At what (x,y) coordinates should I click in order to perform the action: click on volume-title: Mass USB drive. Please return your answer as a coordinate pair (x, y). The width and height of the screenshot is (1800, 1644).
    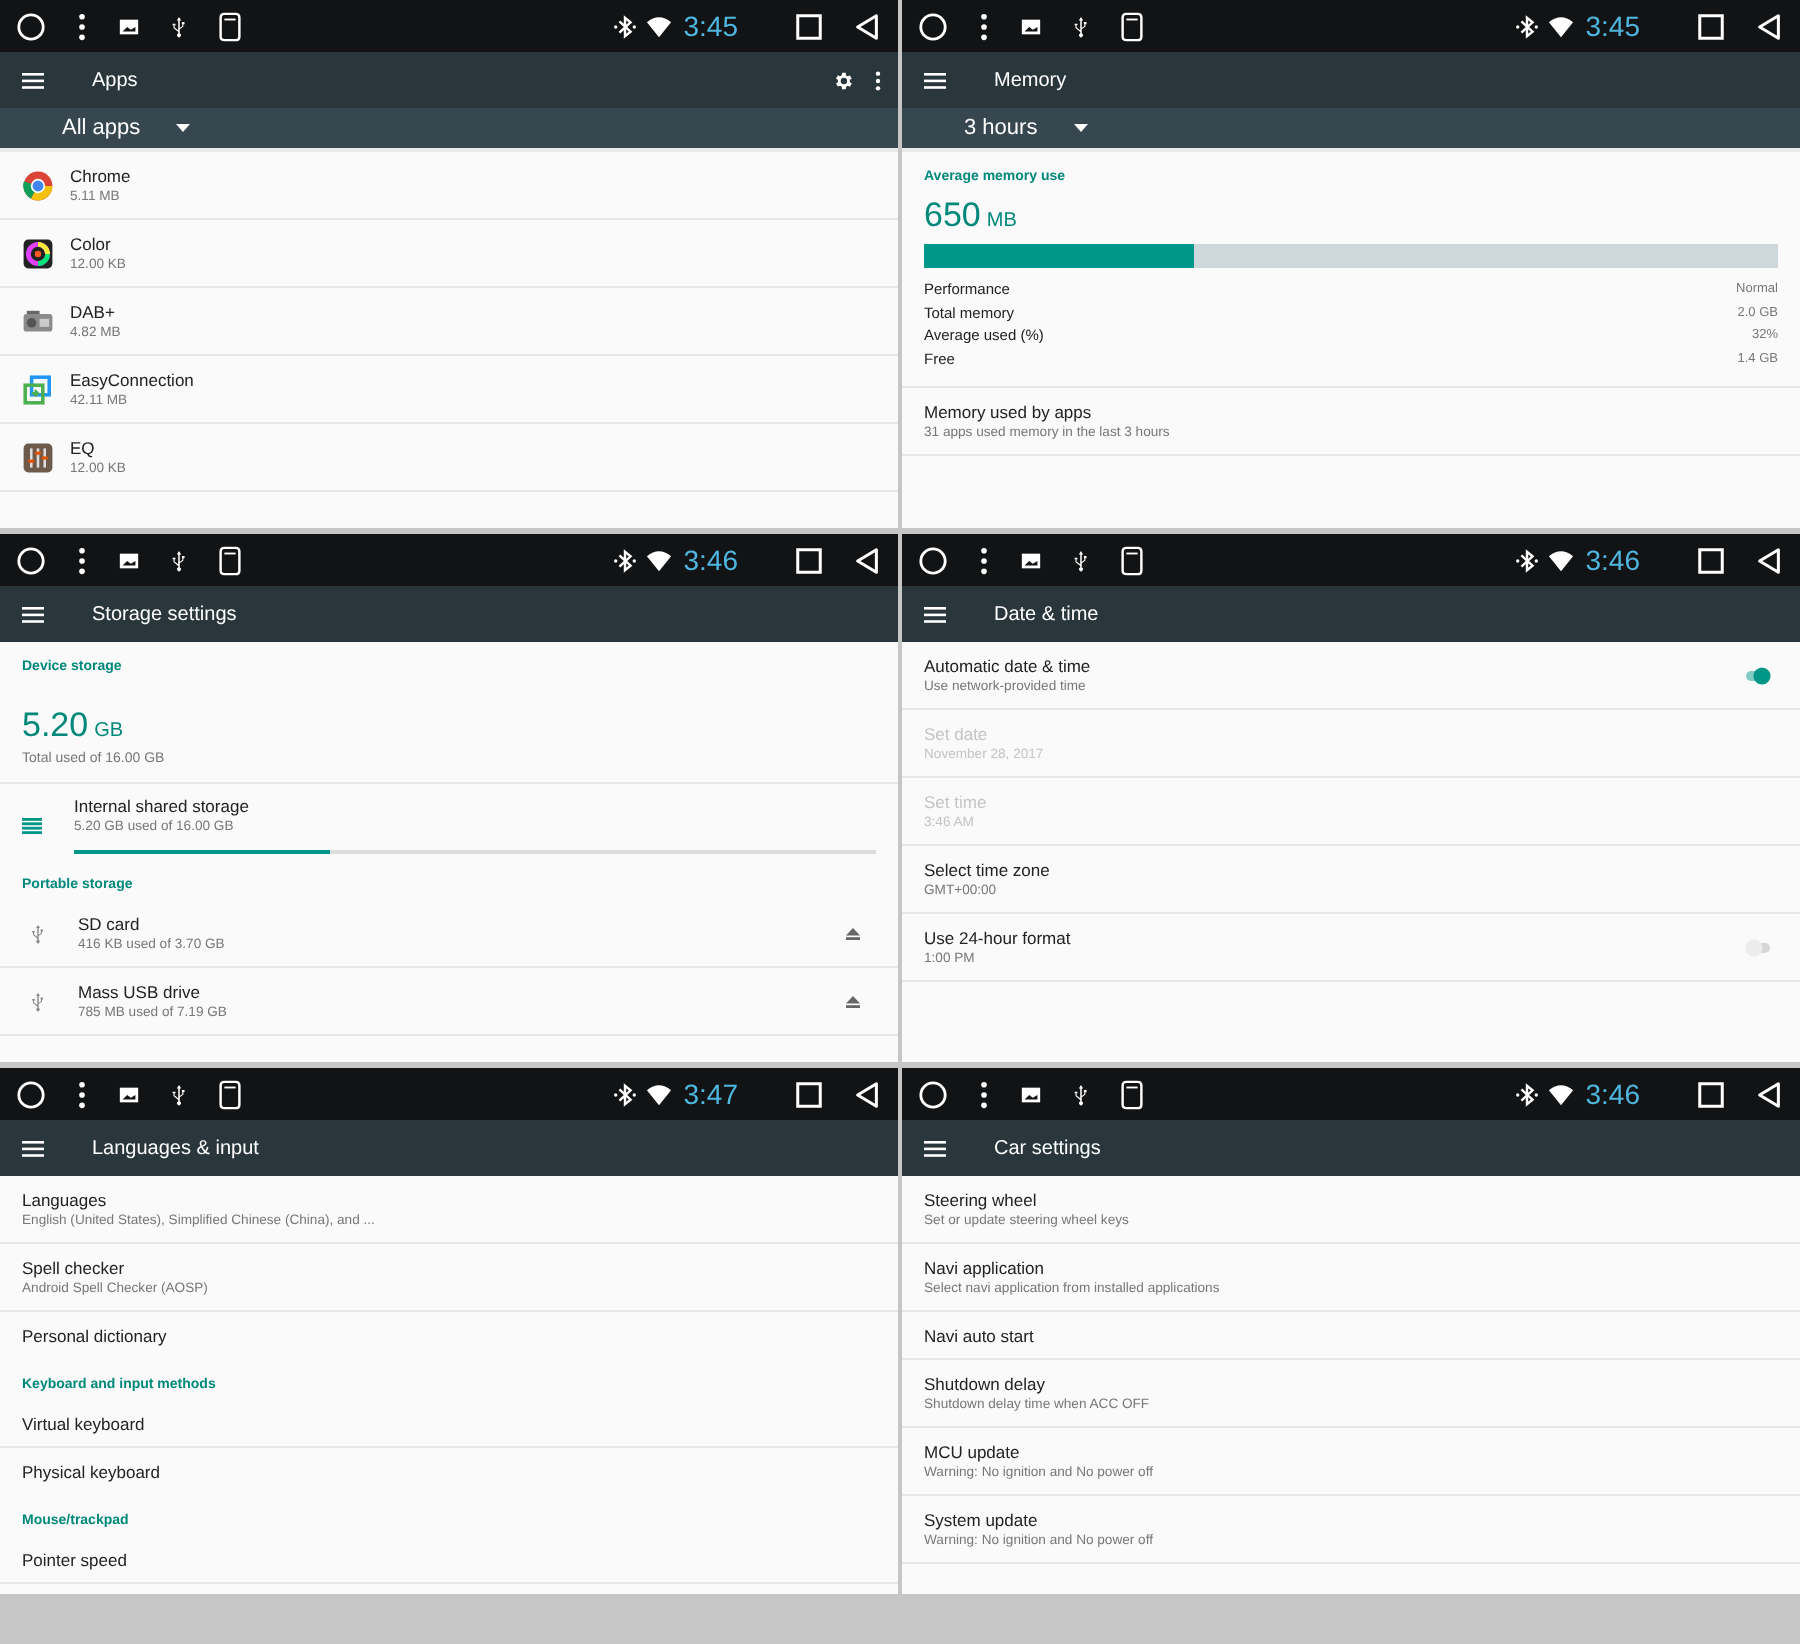
    Looking at the image, I should click on (140, 992).